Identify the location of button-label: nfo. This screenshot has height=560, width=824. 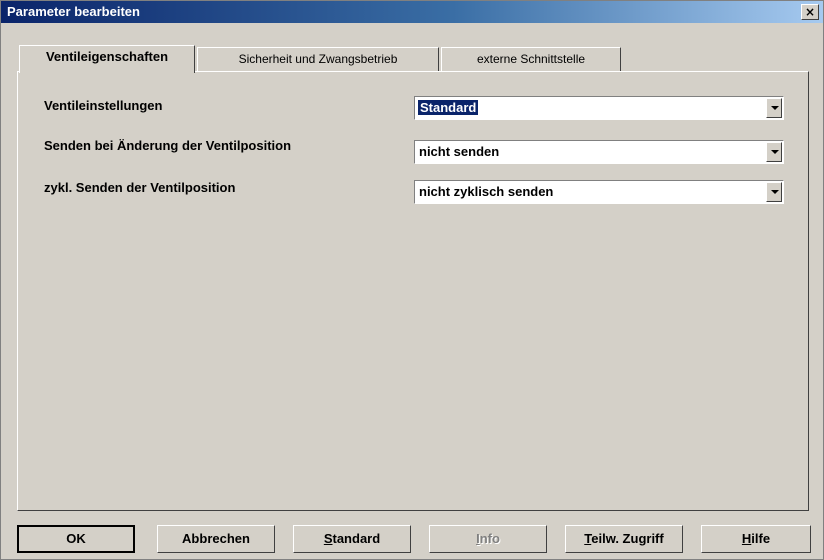
(489, 538).